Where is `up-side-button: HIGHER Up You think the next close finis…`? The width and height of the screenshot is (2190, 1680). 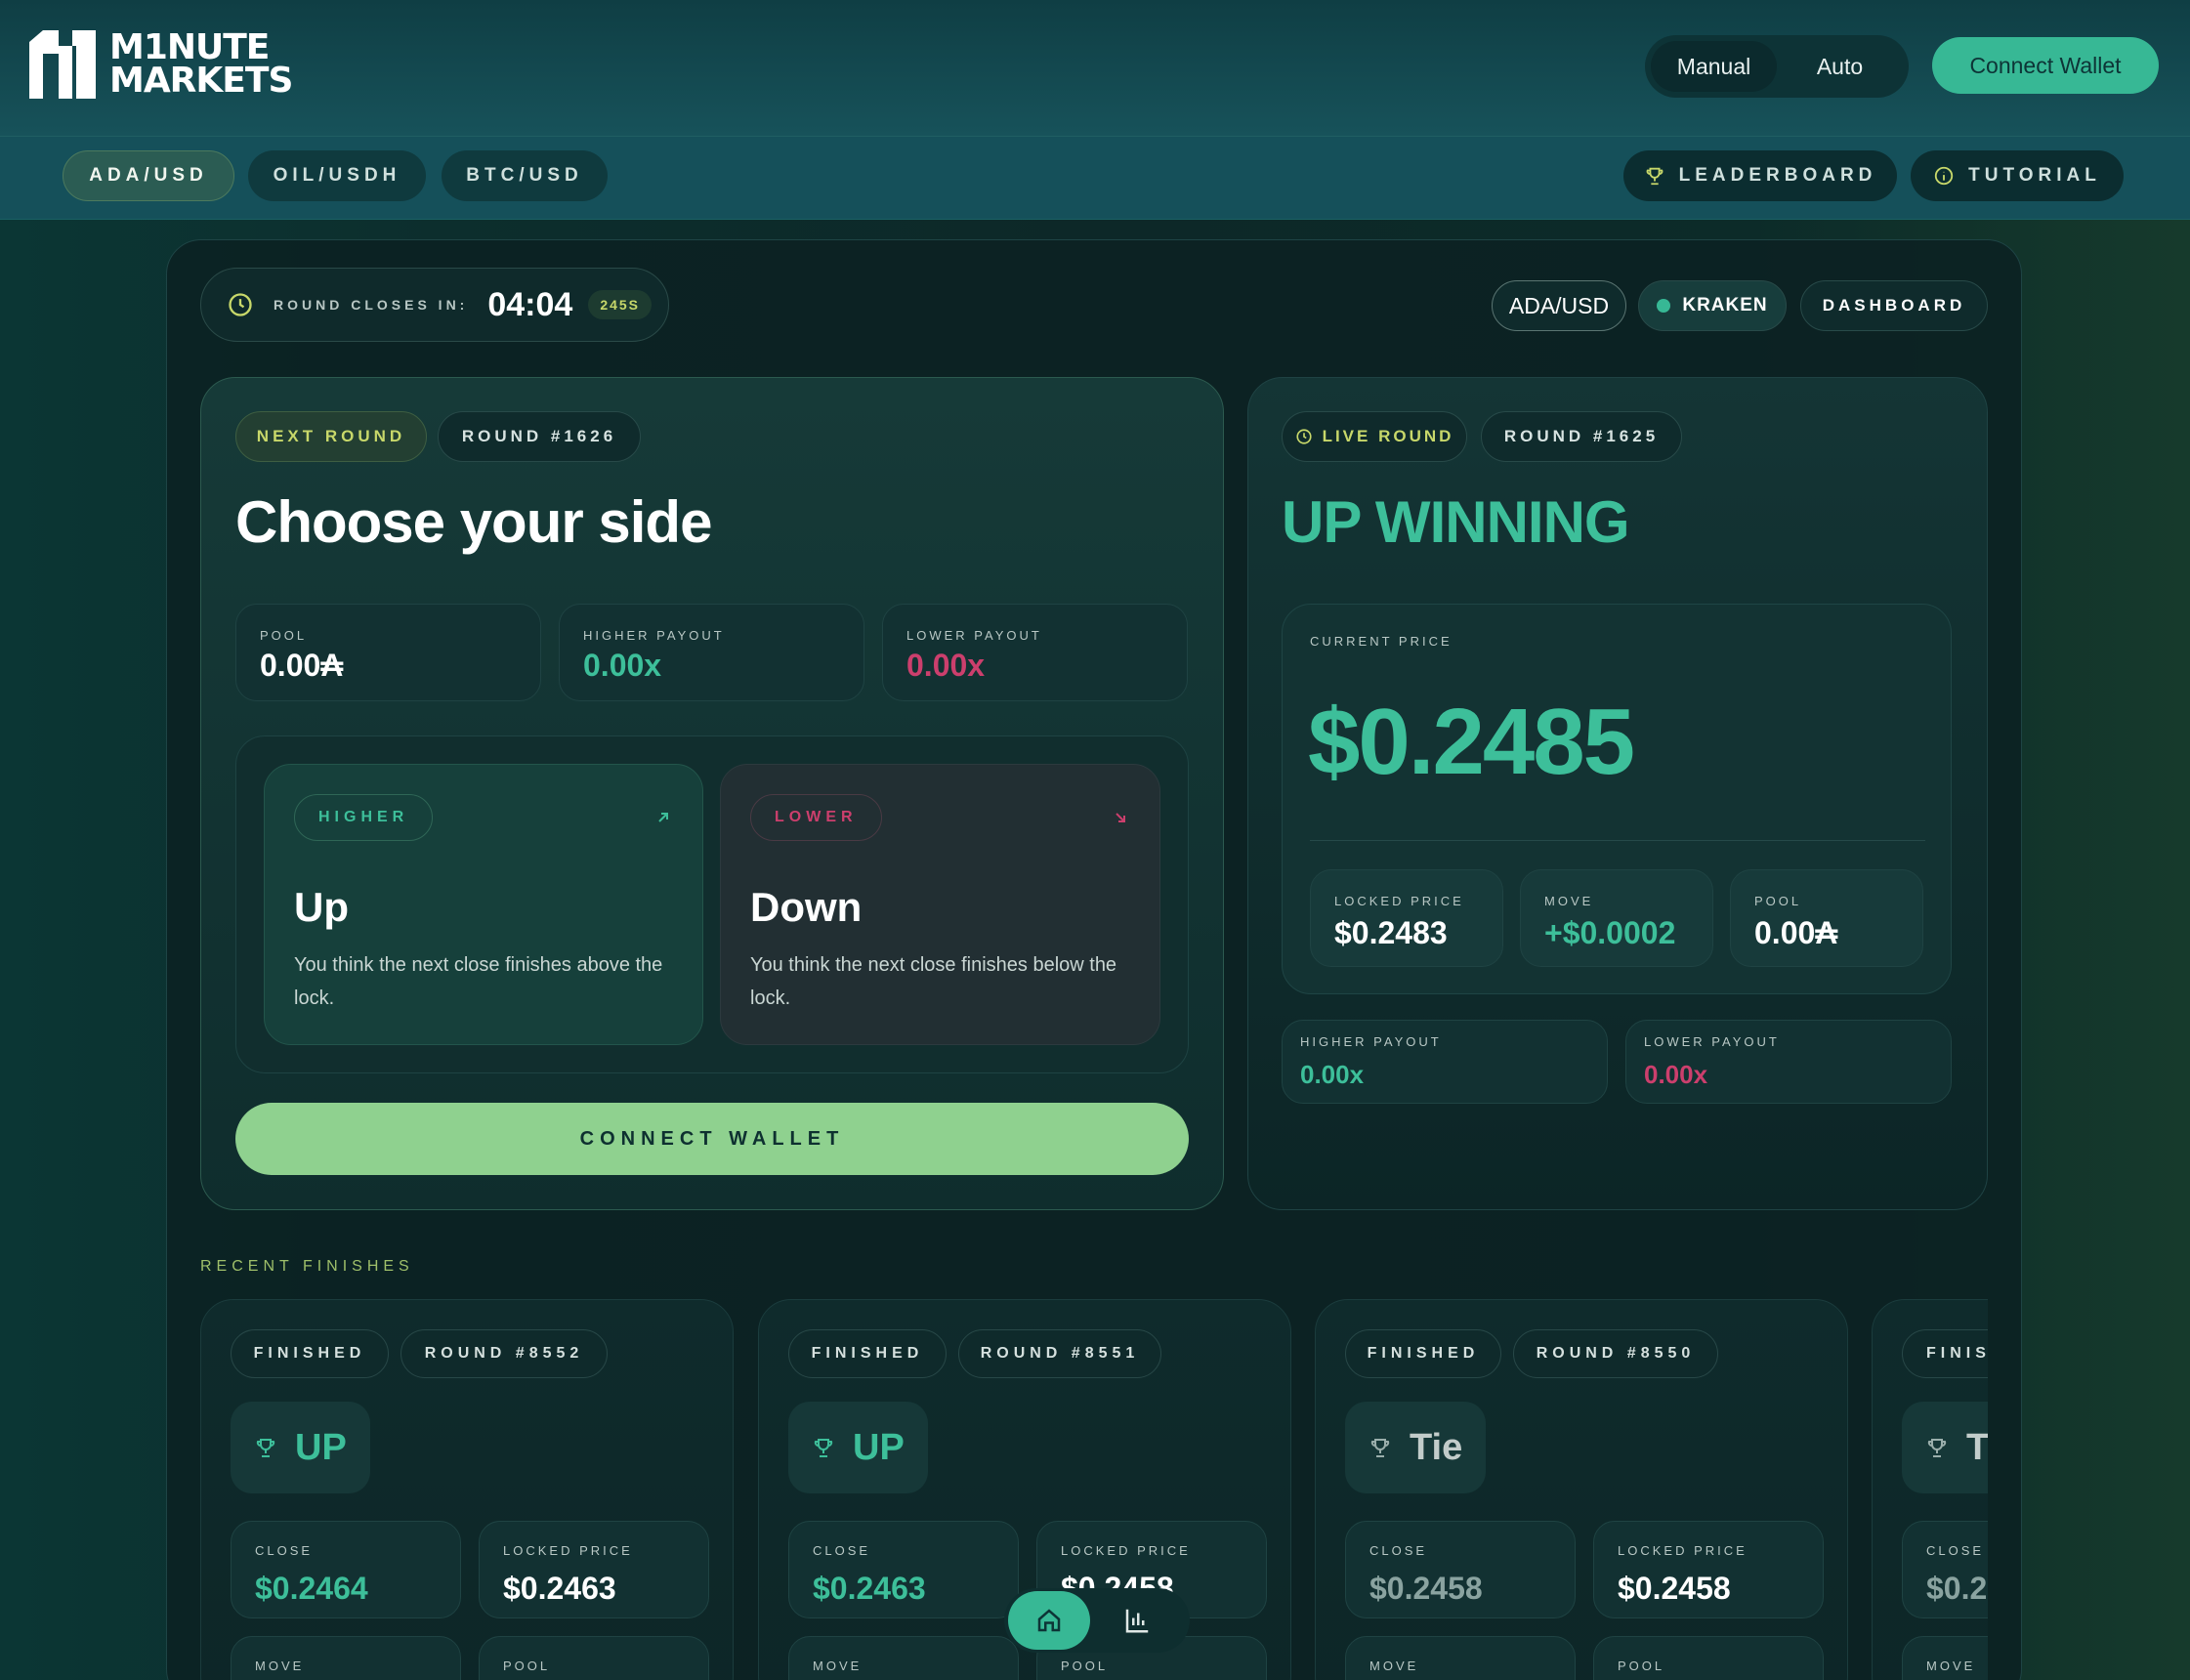
up-side-button: HIGHER Up You think the next close finis… is located at coordinates (483, 904).